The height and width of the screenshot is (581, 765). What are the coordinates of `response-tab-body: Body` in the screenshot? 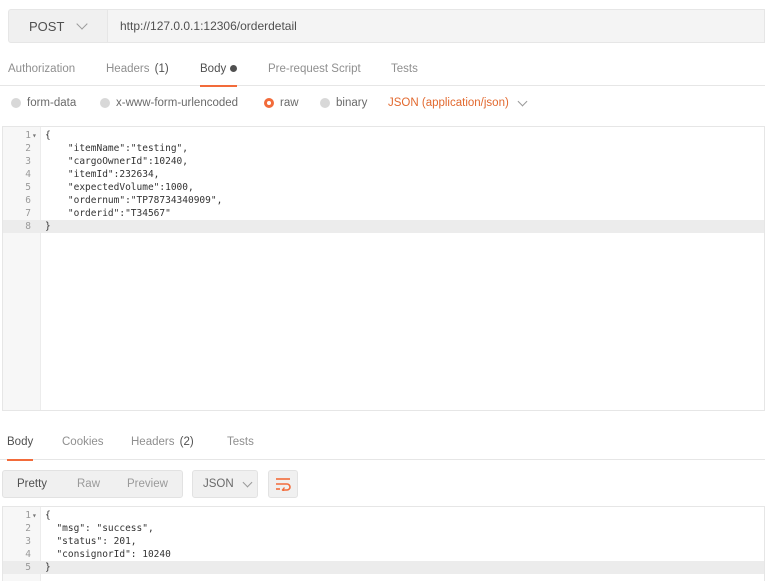 It's located at (20, 442).